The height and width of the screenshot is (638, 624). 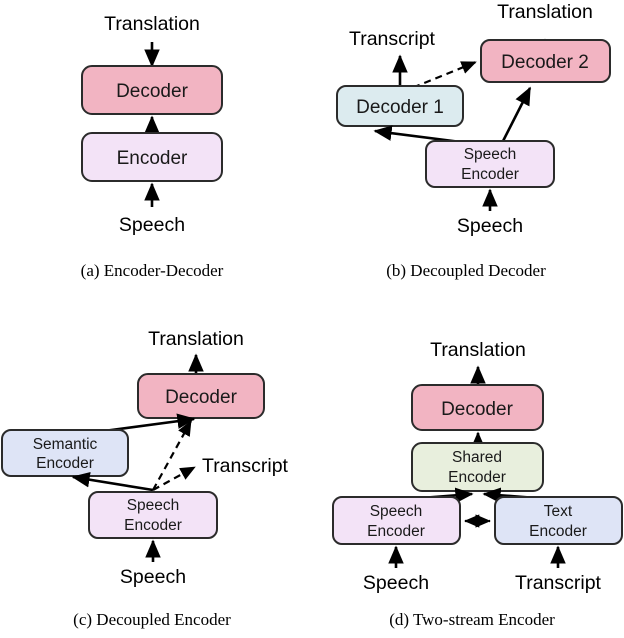 What do you see at coordinates (477, 457) in the screenshot?
I see `panel-d-shared-encoder-label-line1: Shared` at bounding box center [477, 457].